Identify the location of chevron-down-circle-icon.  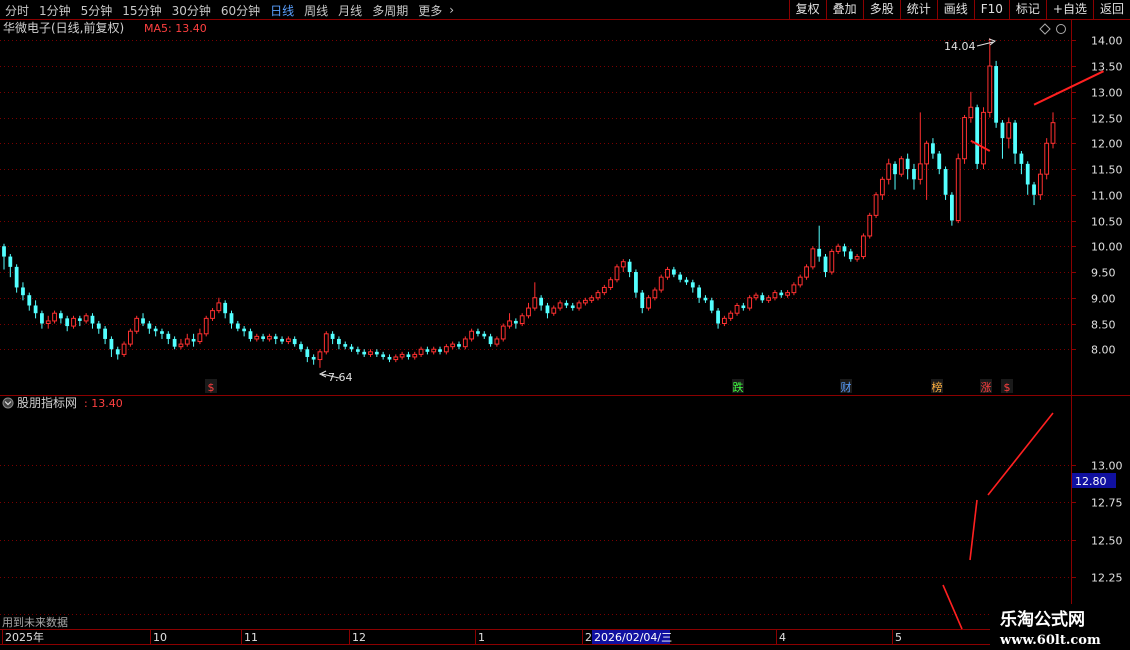
(8, 403).